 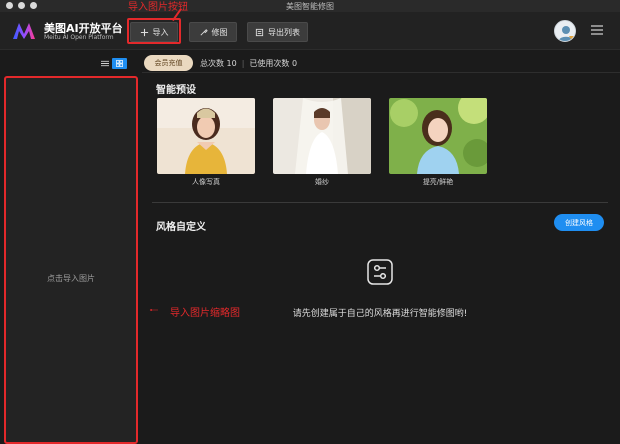 I want to click on account-bar: 会员充值 总次数 10 | 已使用次数 0, so click(x=381, y=62).